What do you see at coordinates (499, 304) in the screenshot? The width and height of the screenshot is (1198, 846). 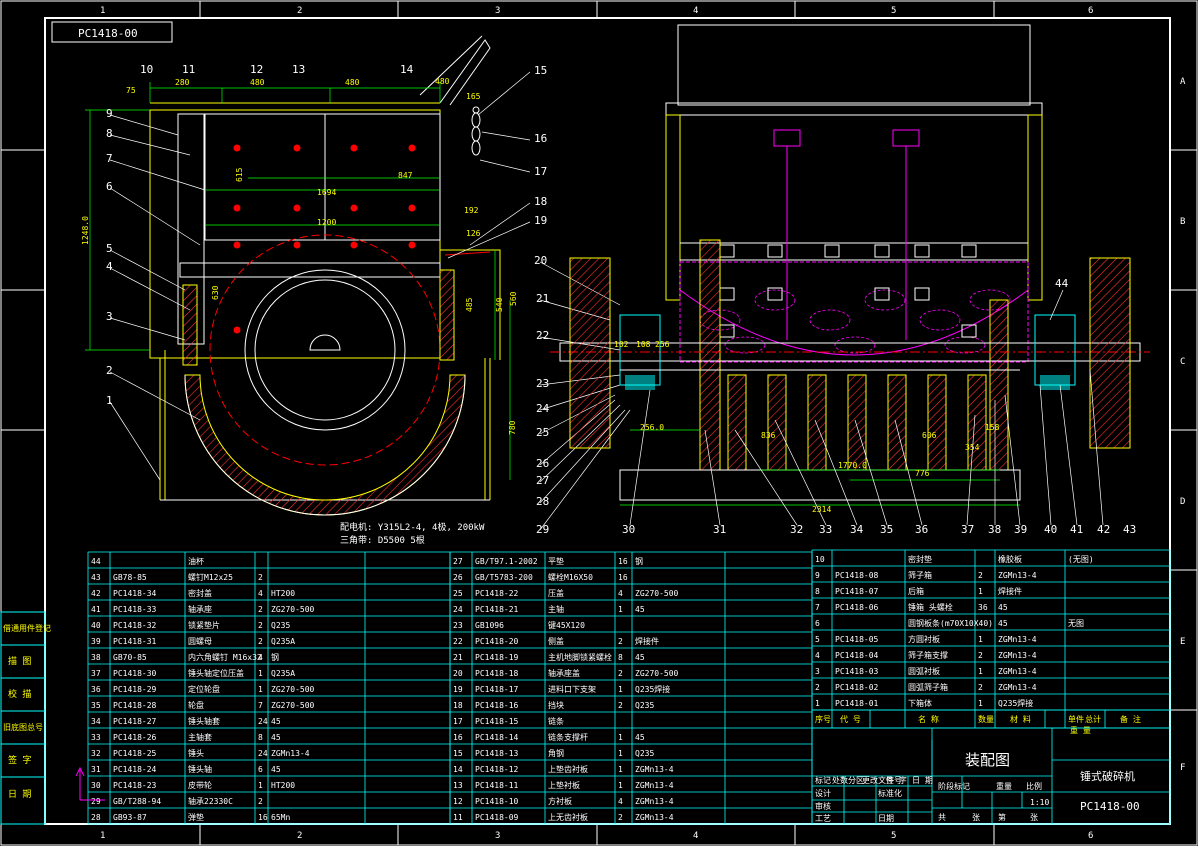 I see `dim-540: 540` at bounding box center [499, 304].